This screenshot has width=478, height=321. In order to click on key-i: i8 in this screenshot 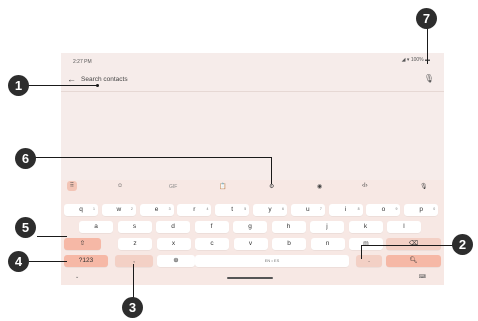, I will do `click(345, 210)`.